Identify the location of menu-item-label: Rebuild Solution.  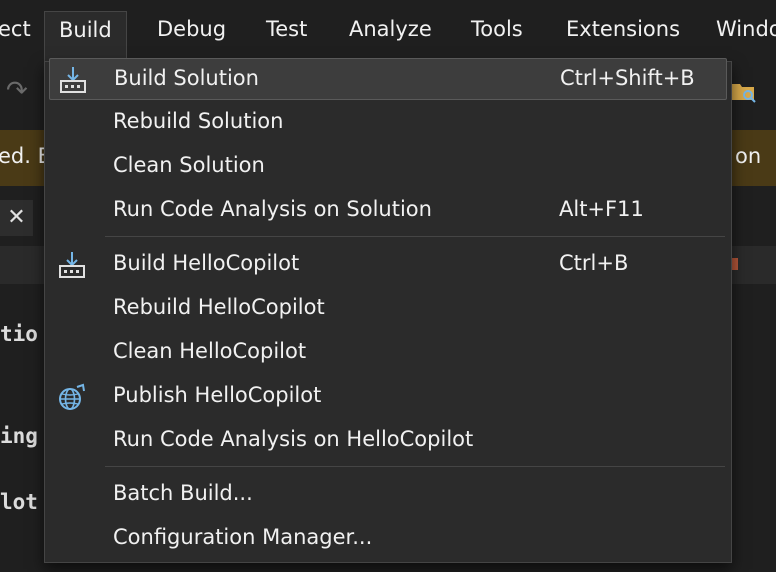
(198, 121).